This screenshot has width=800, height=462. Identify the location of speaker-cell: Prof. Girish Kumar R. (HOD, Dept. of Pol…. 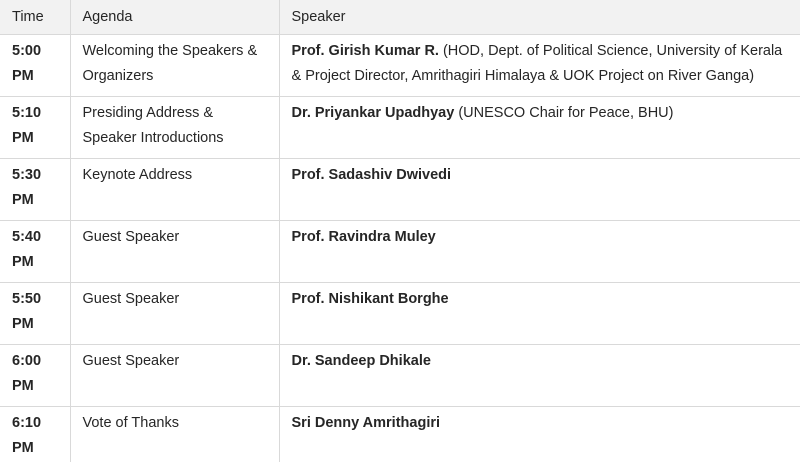
(539, 65).